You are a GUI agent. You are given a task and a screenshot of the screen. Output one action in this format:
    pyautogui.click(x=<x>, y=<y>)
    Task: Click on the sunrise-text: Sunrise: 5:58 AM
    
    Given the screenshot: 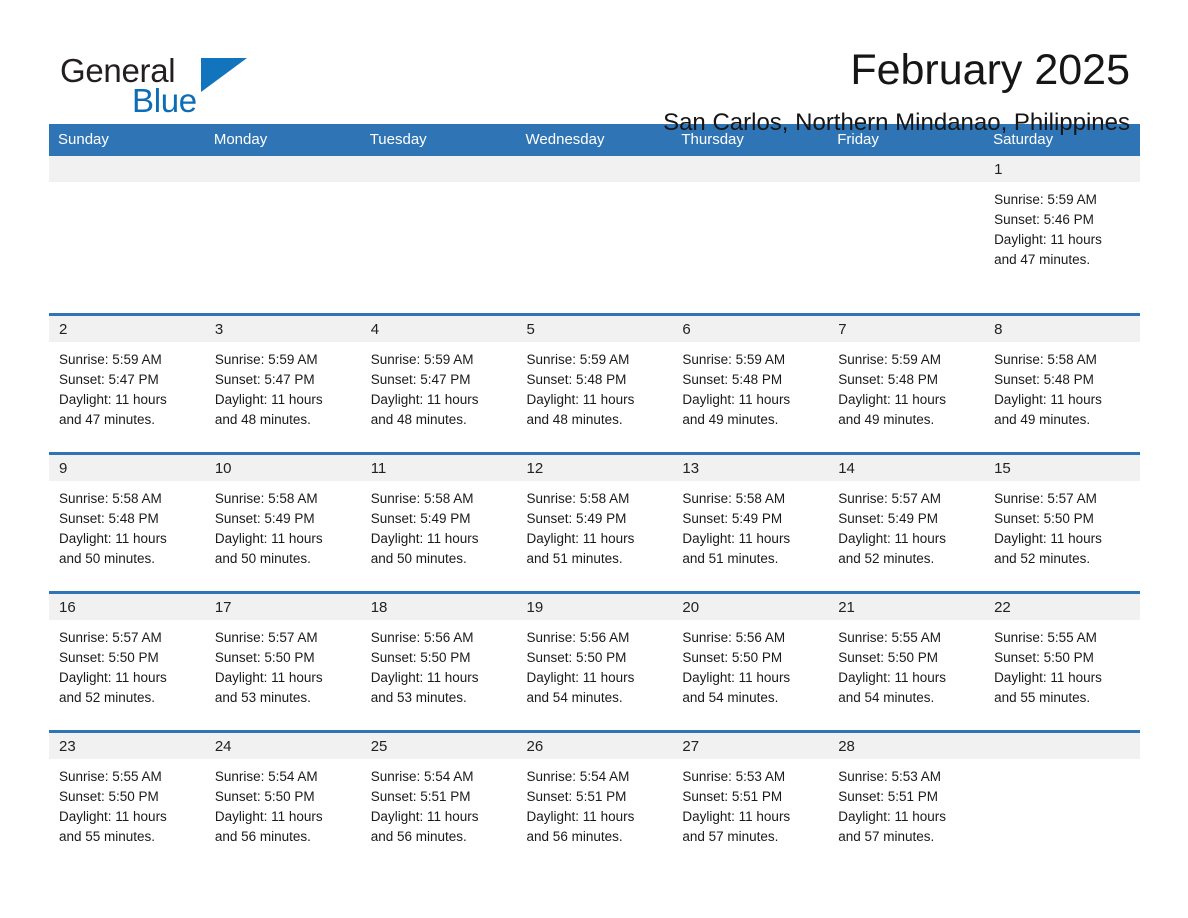 What is the action you would take?
    pyautogui.click(x=422, y=498)
    